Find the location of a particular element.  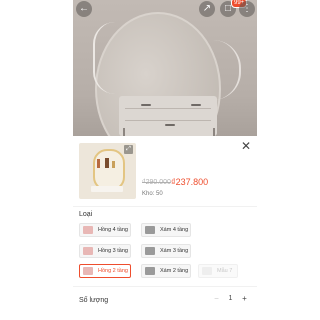

variant-option-label: Hồng 3 tầng is located at coordinates (113, 251).